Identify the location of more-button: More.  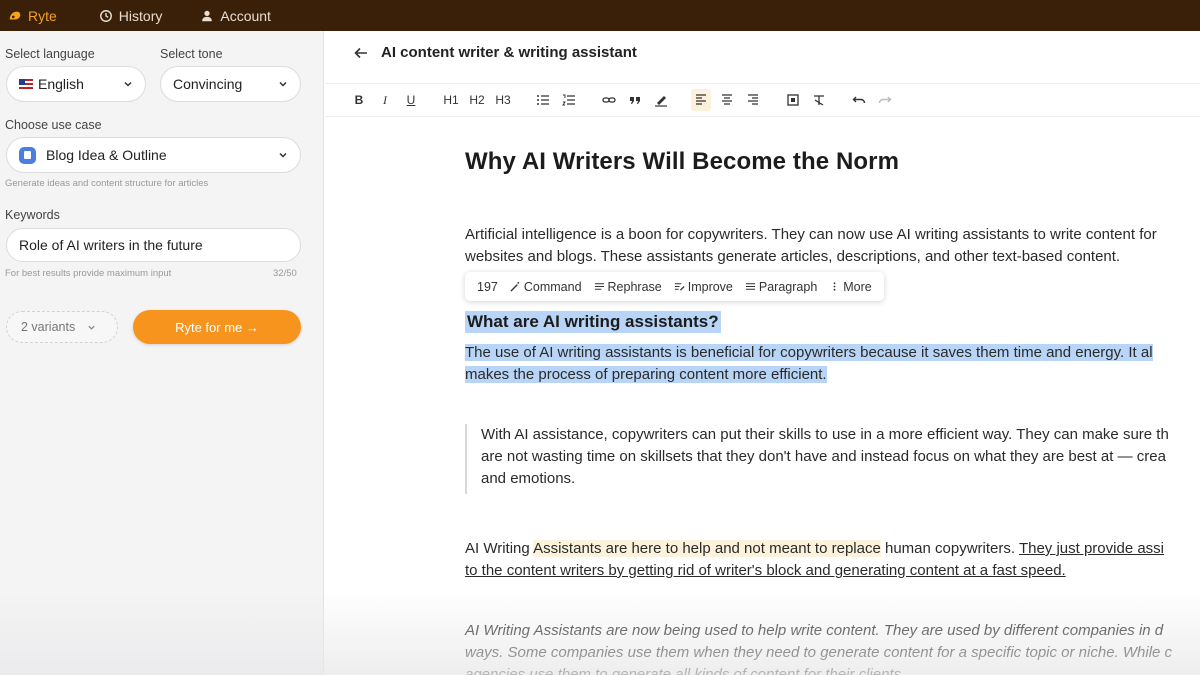
(850, 287).